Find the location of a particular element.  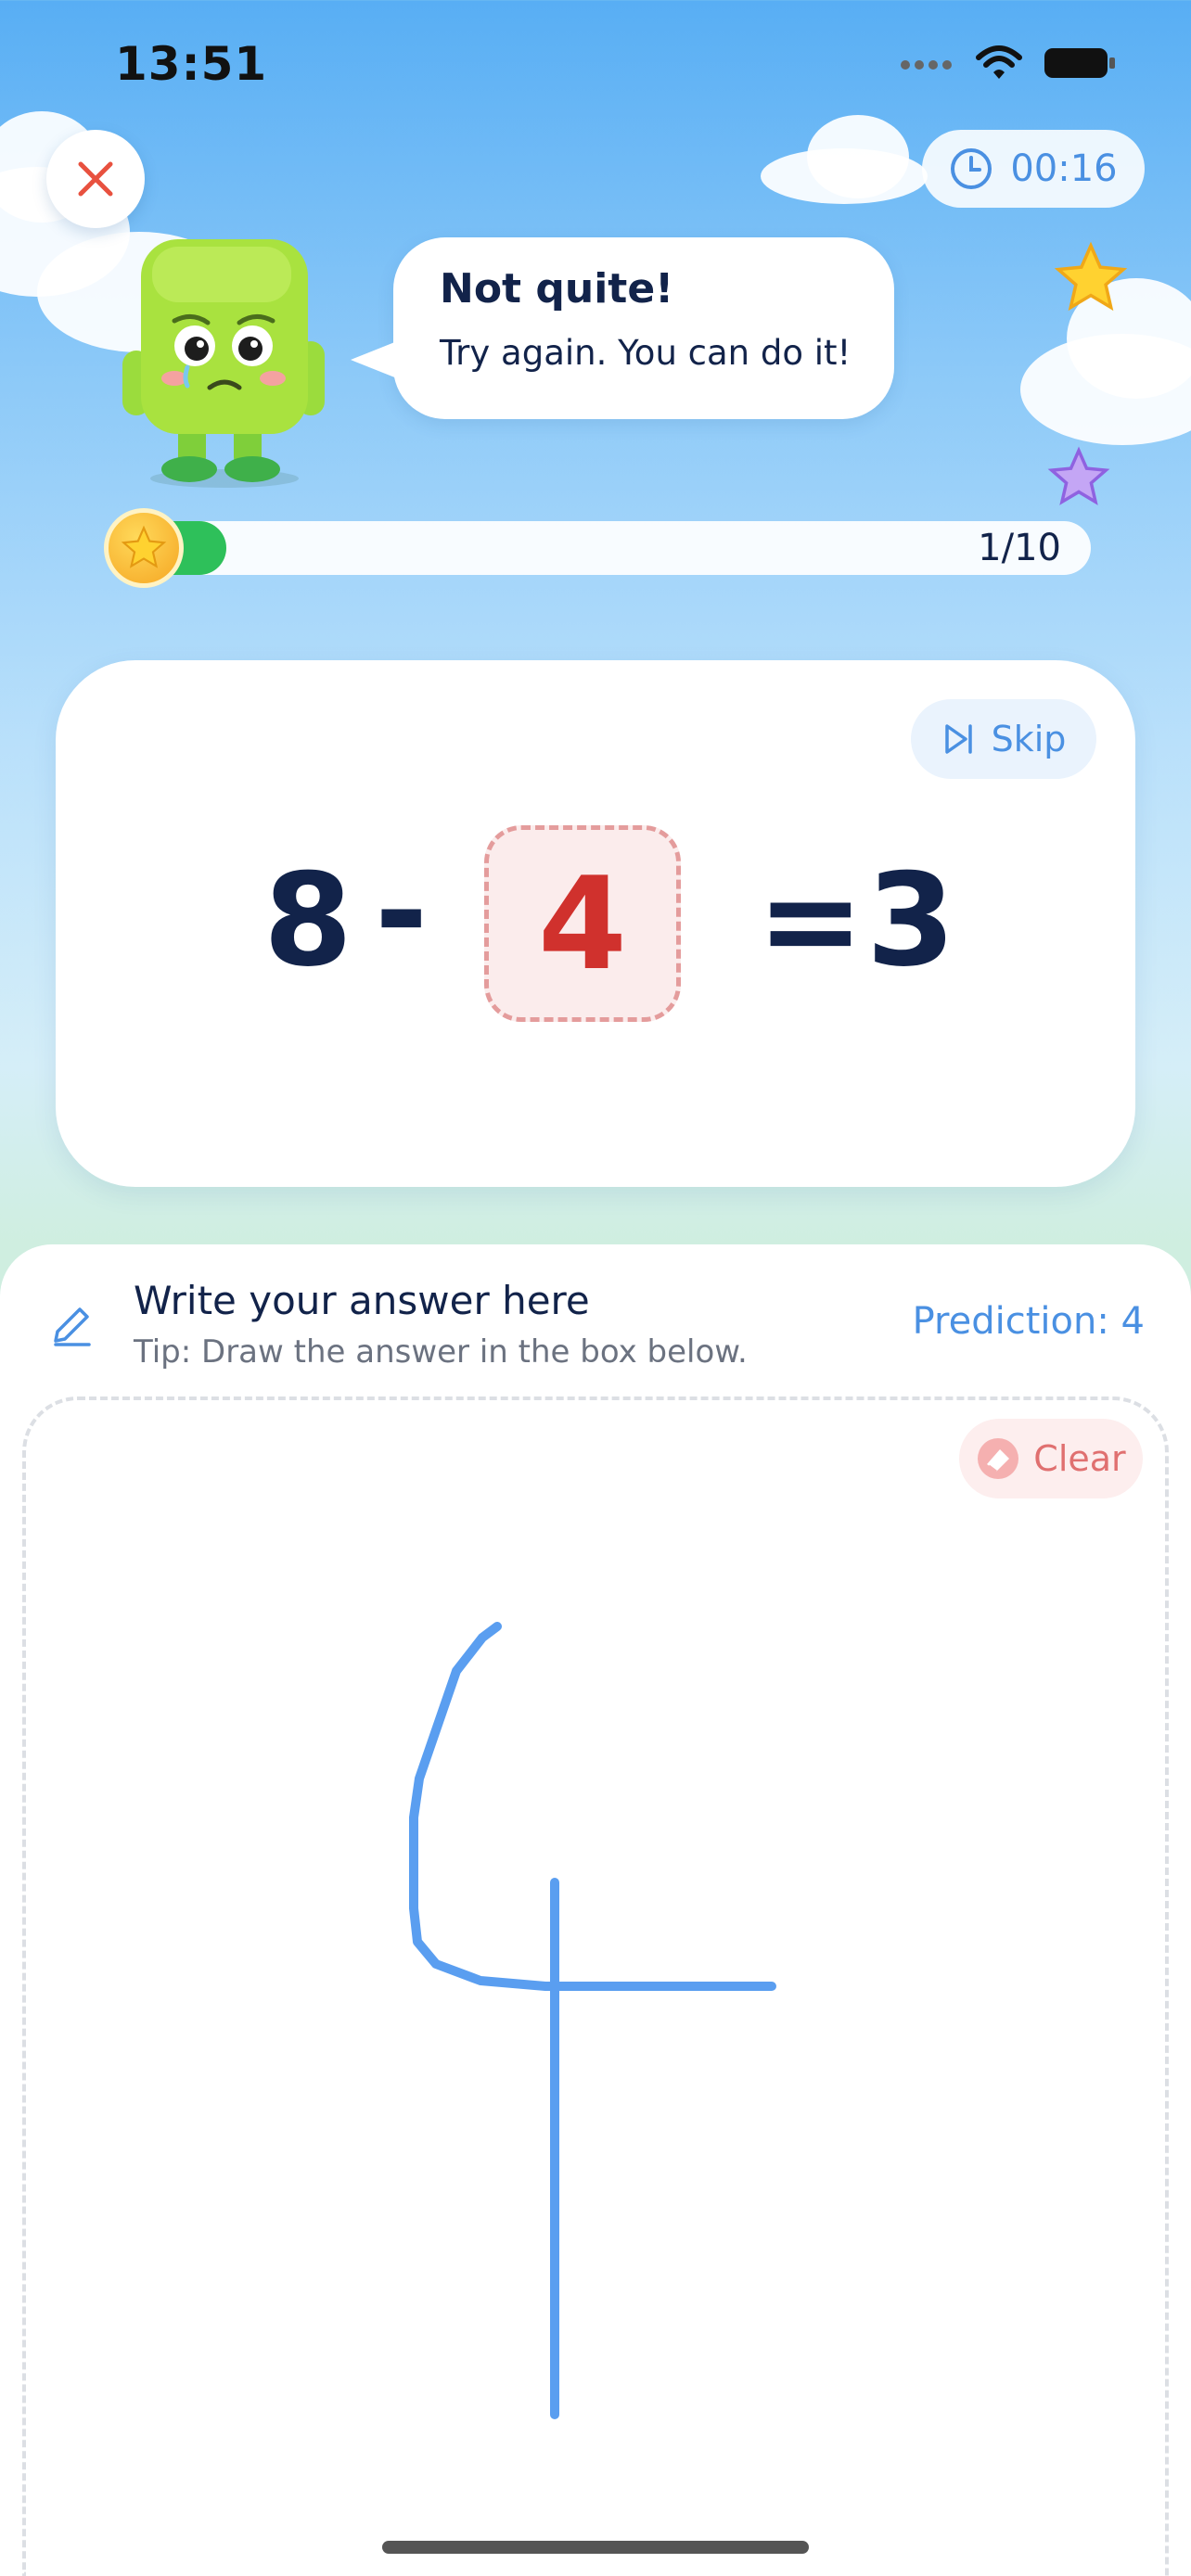

operator: - is located at coordinates (402, 911).